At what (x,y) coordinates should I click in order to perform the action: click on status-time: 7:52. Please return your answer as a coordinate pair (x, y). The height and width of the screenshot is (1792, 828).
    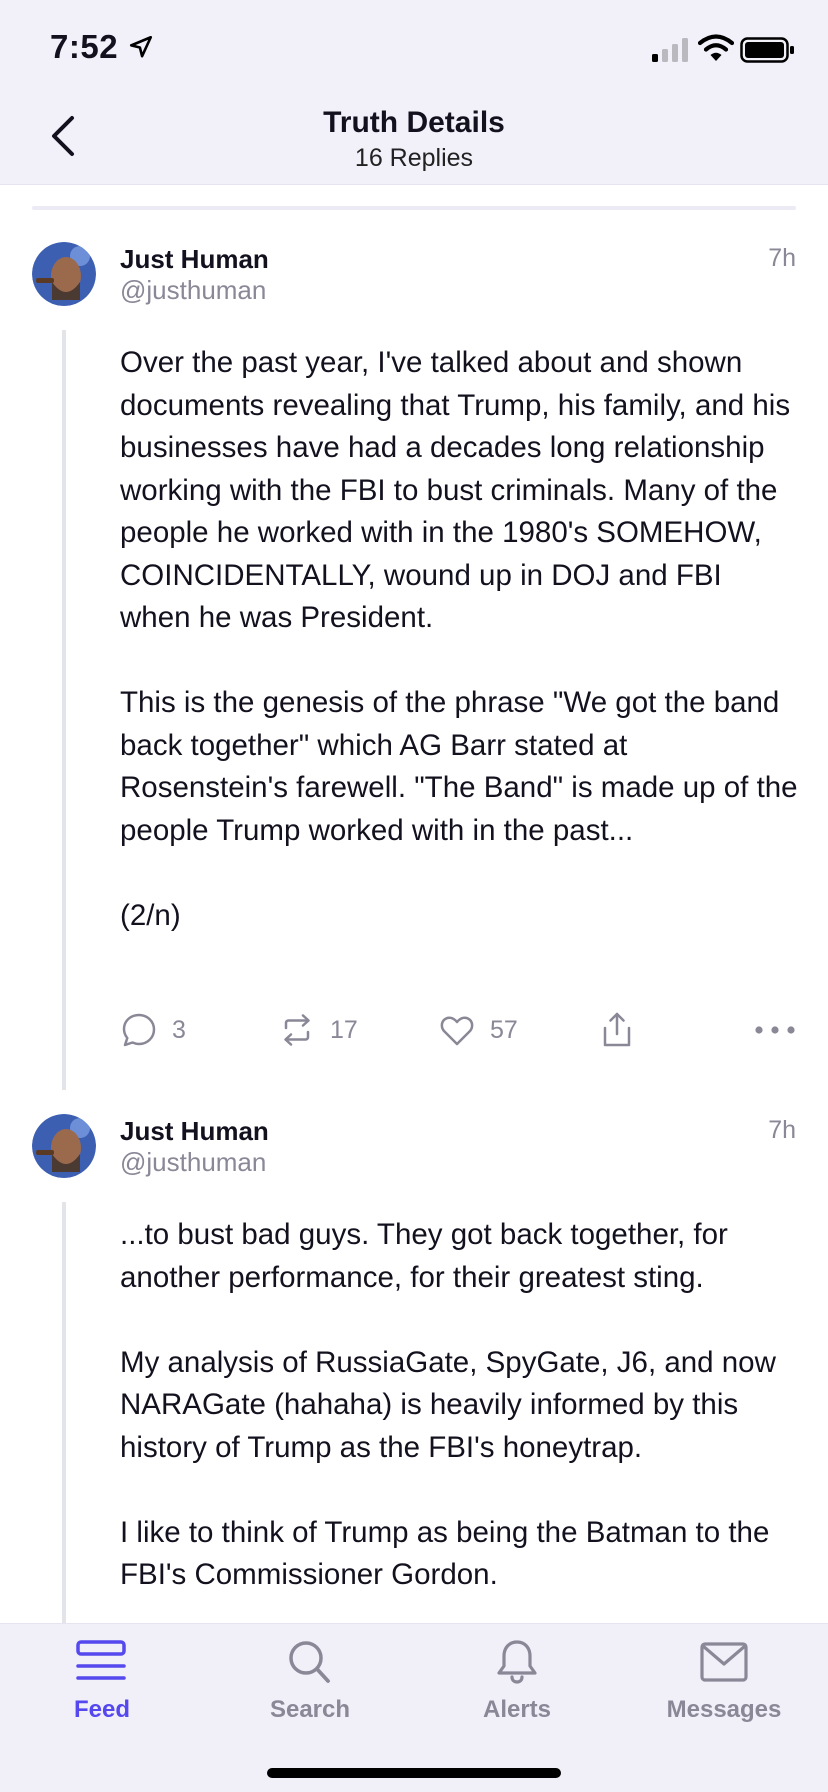
    Looking at the image, I should click on (84, 46).